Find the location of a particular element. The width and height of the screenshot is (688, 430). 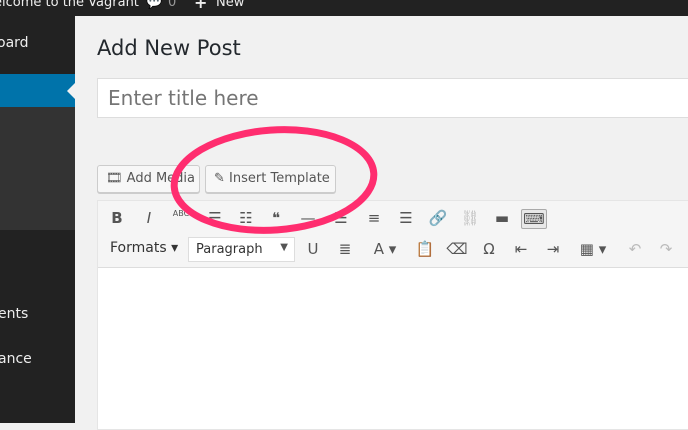

bold-icon: B is located at coordinates (117, 218).